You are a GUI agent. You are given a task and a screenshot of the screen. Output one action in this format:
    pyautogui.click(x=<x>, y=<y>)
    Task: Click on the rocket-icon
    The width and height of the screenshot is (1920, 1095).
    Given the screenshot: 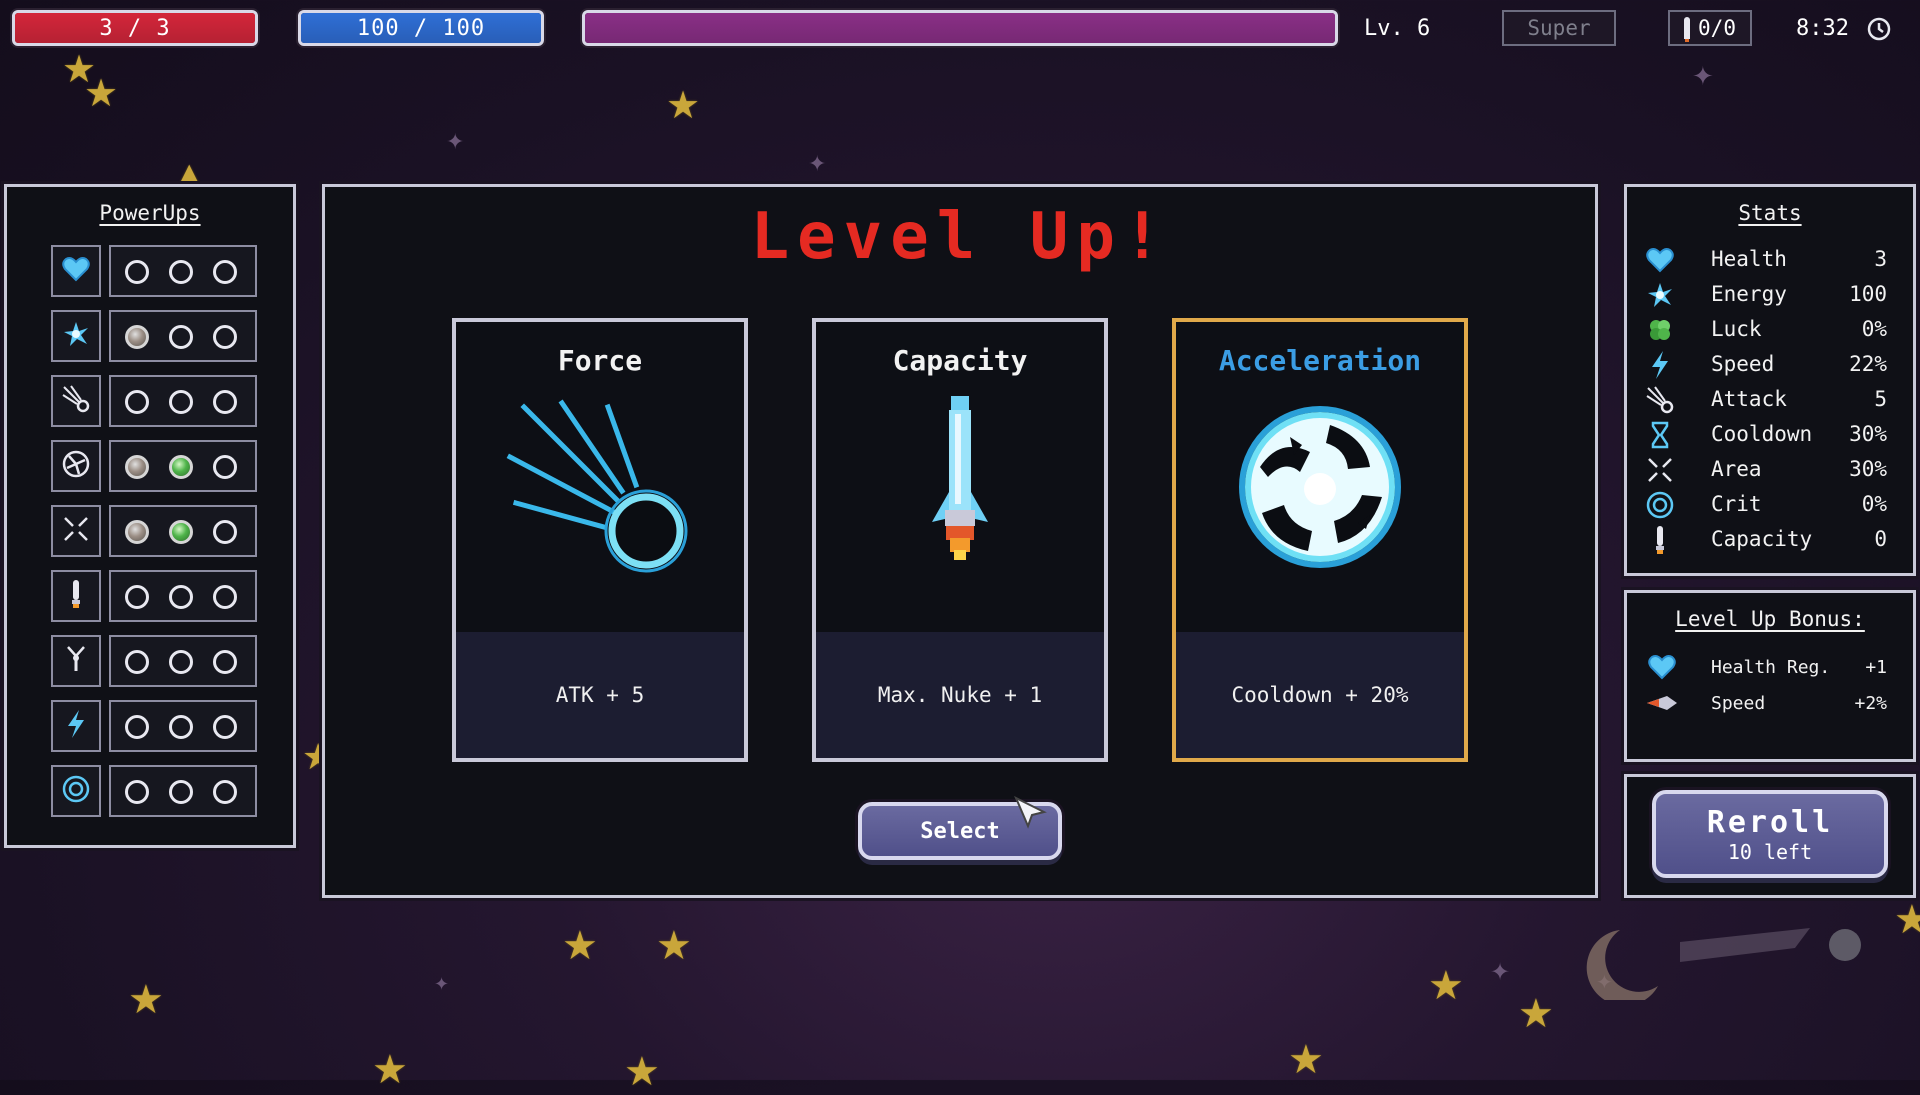 What is the action you would take?
    pyautogui.click(x=960, y=478)
    